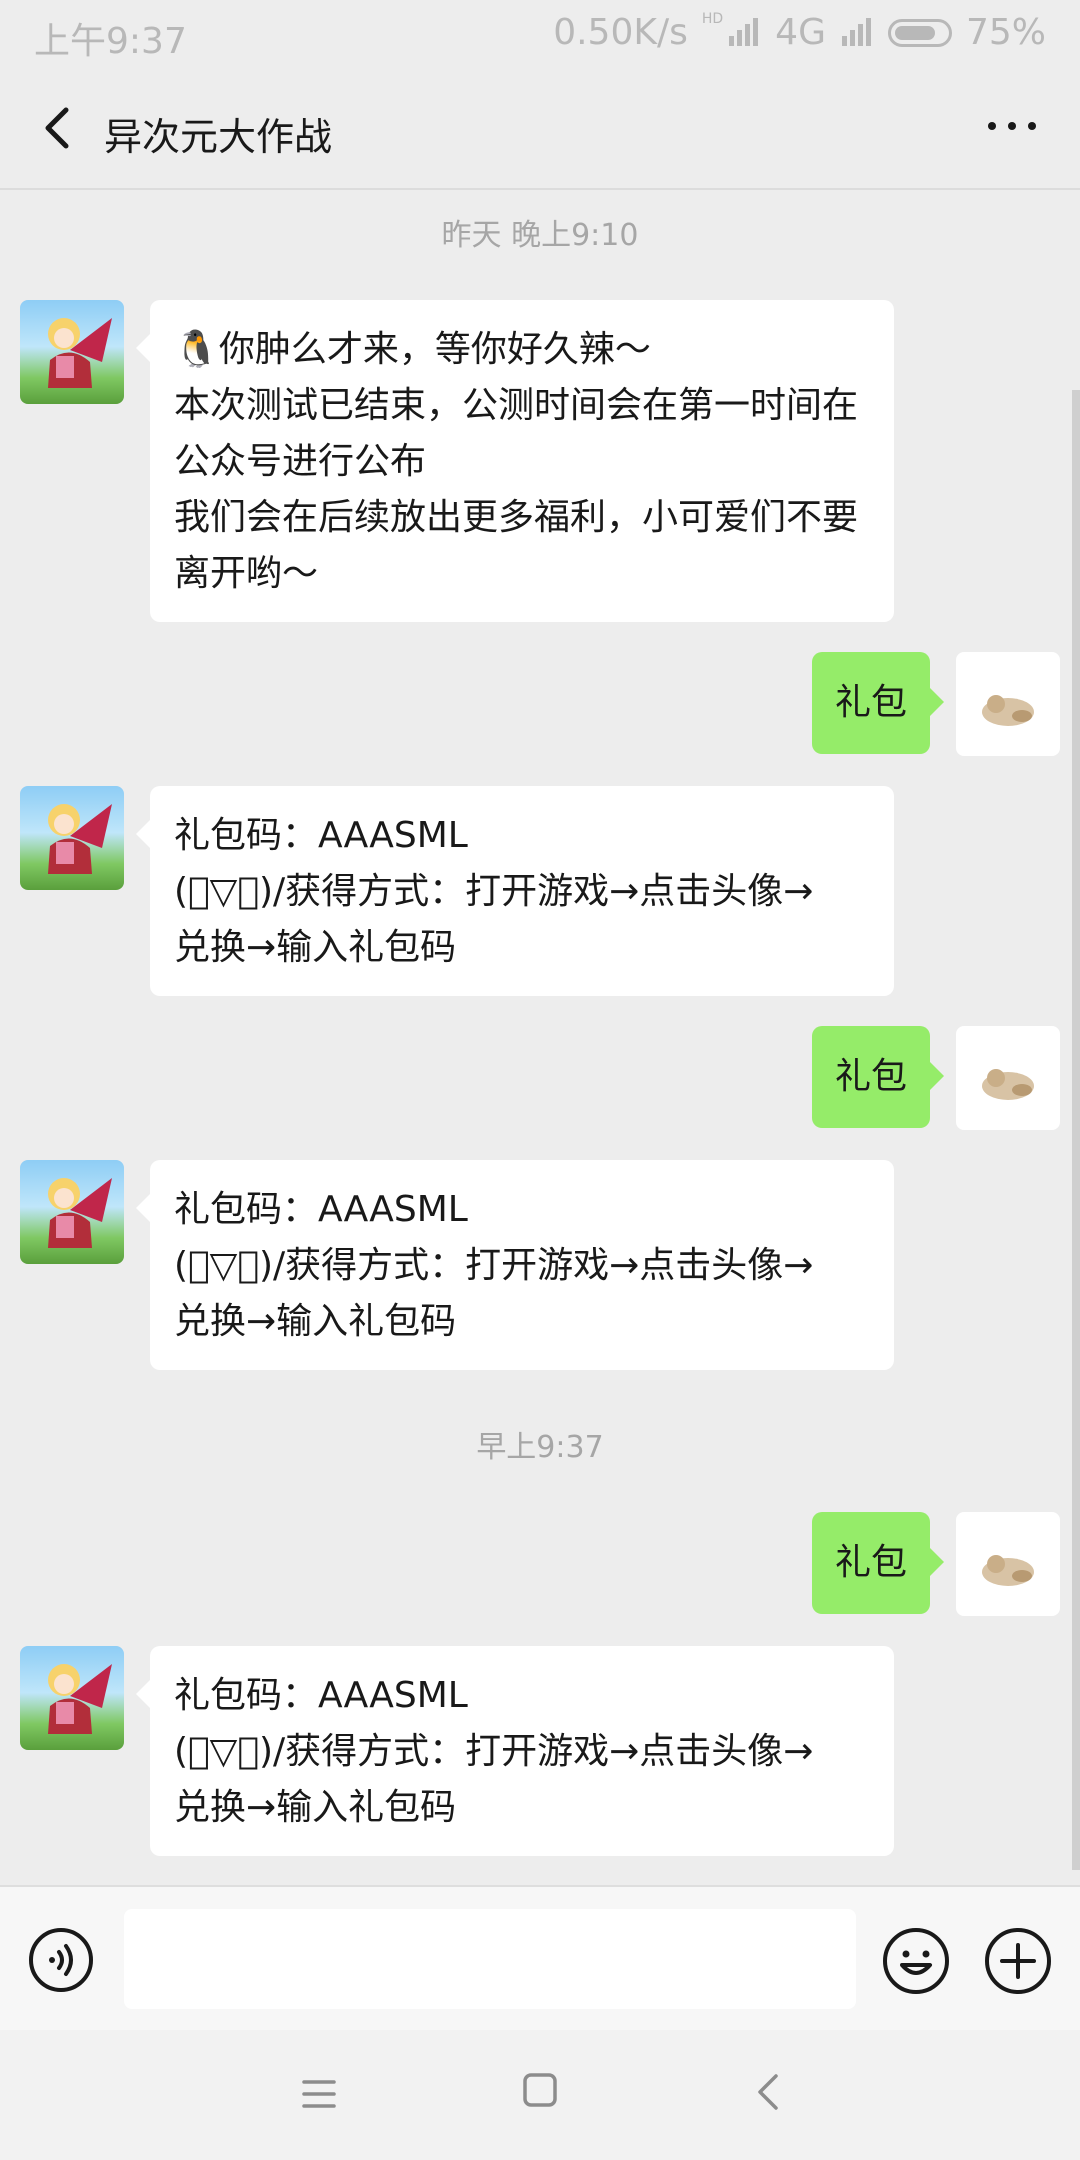 Image resolution: width=1080 pixels, height=2160 pixels. I want to click on hd-badge: HD, so click(712, 18).